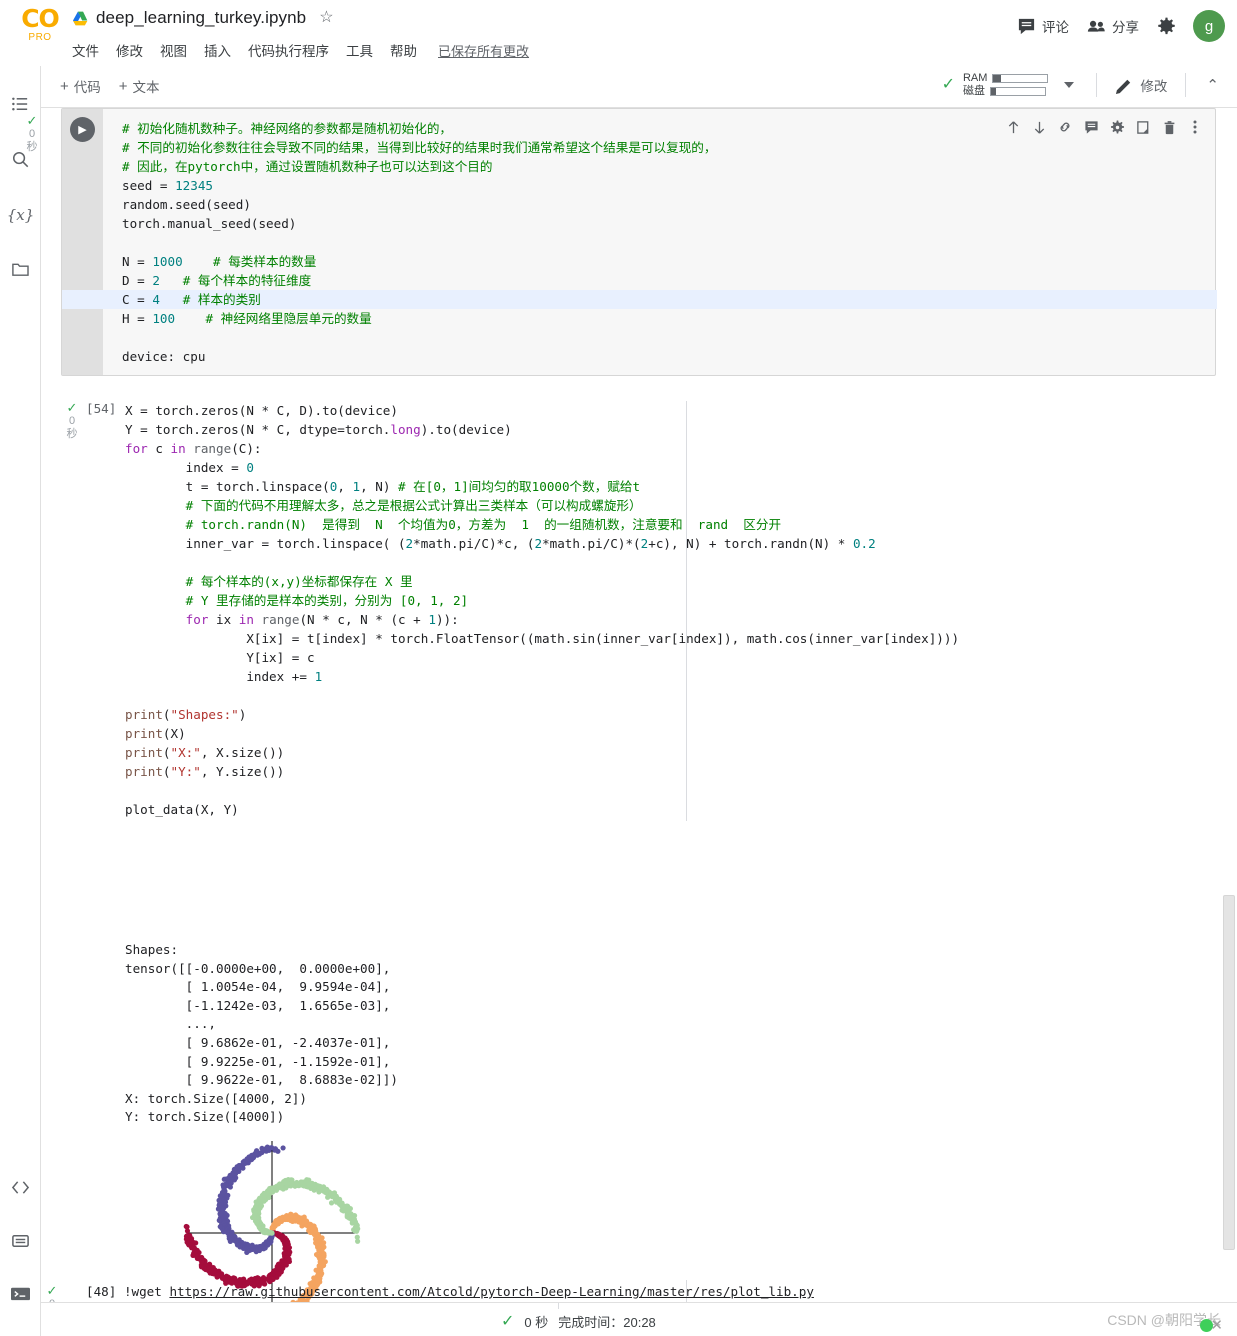 The image size is (1237, 1336). I want to click on add-code-label: 代码, so click(87, 87).